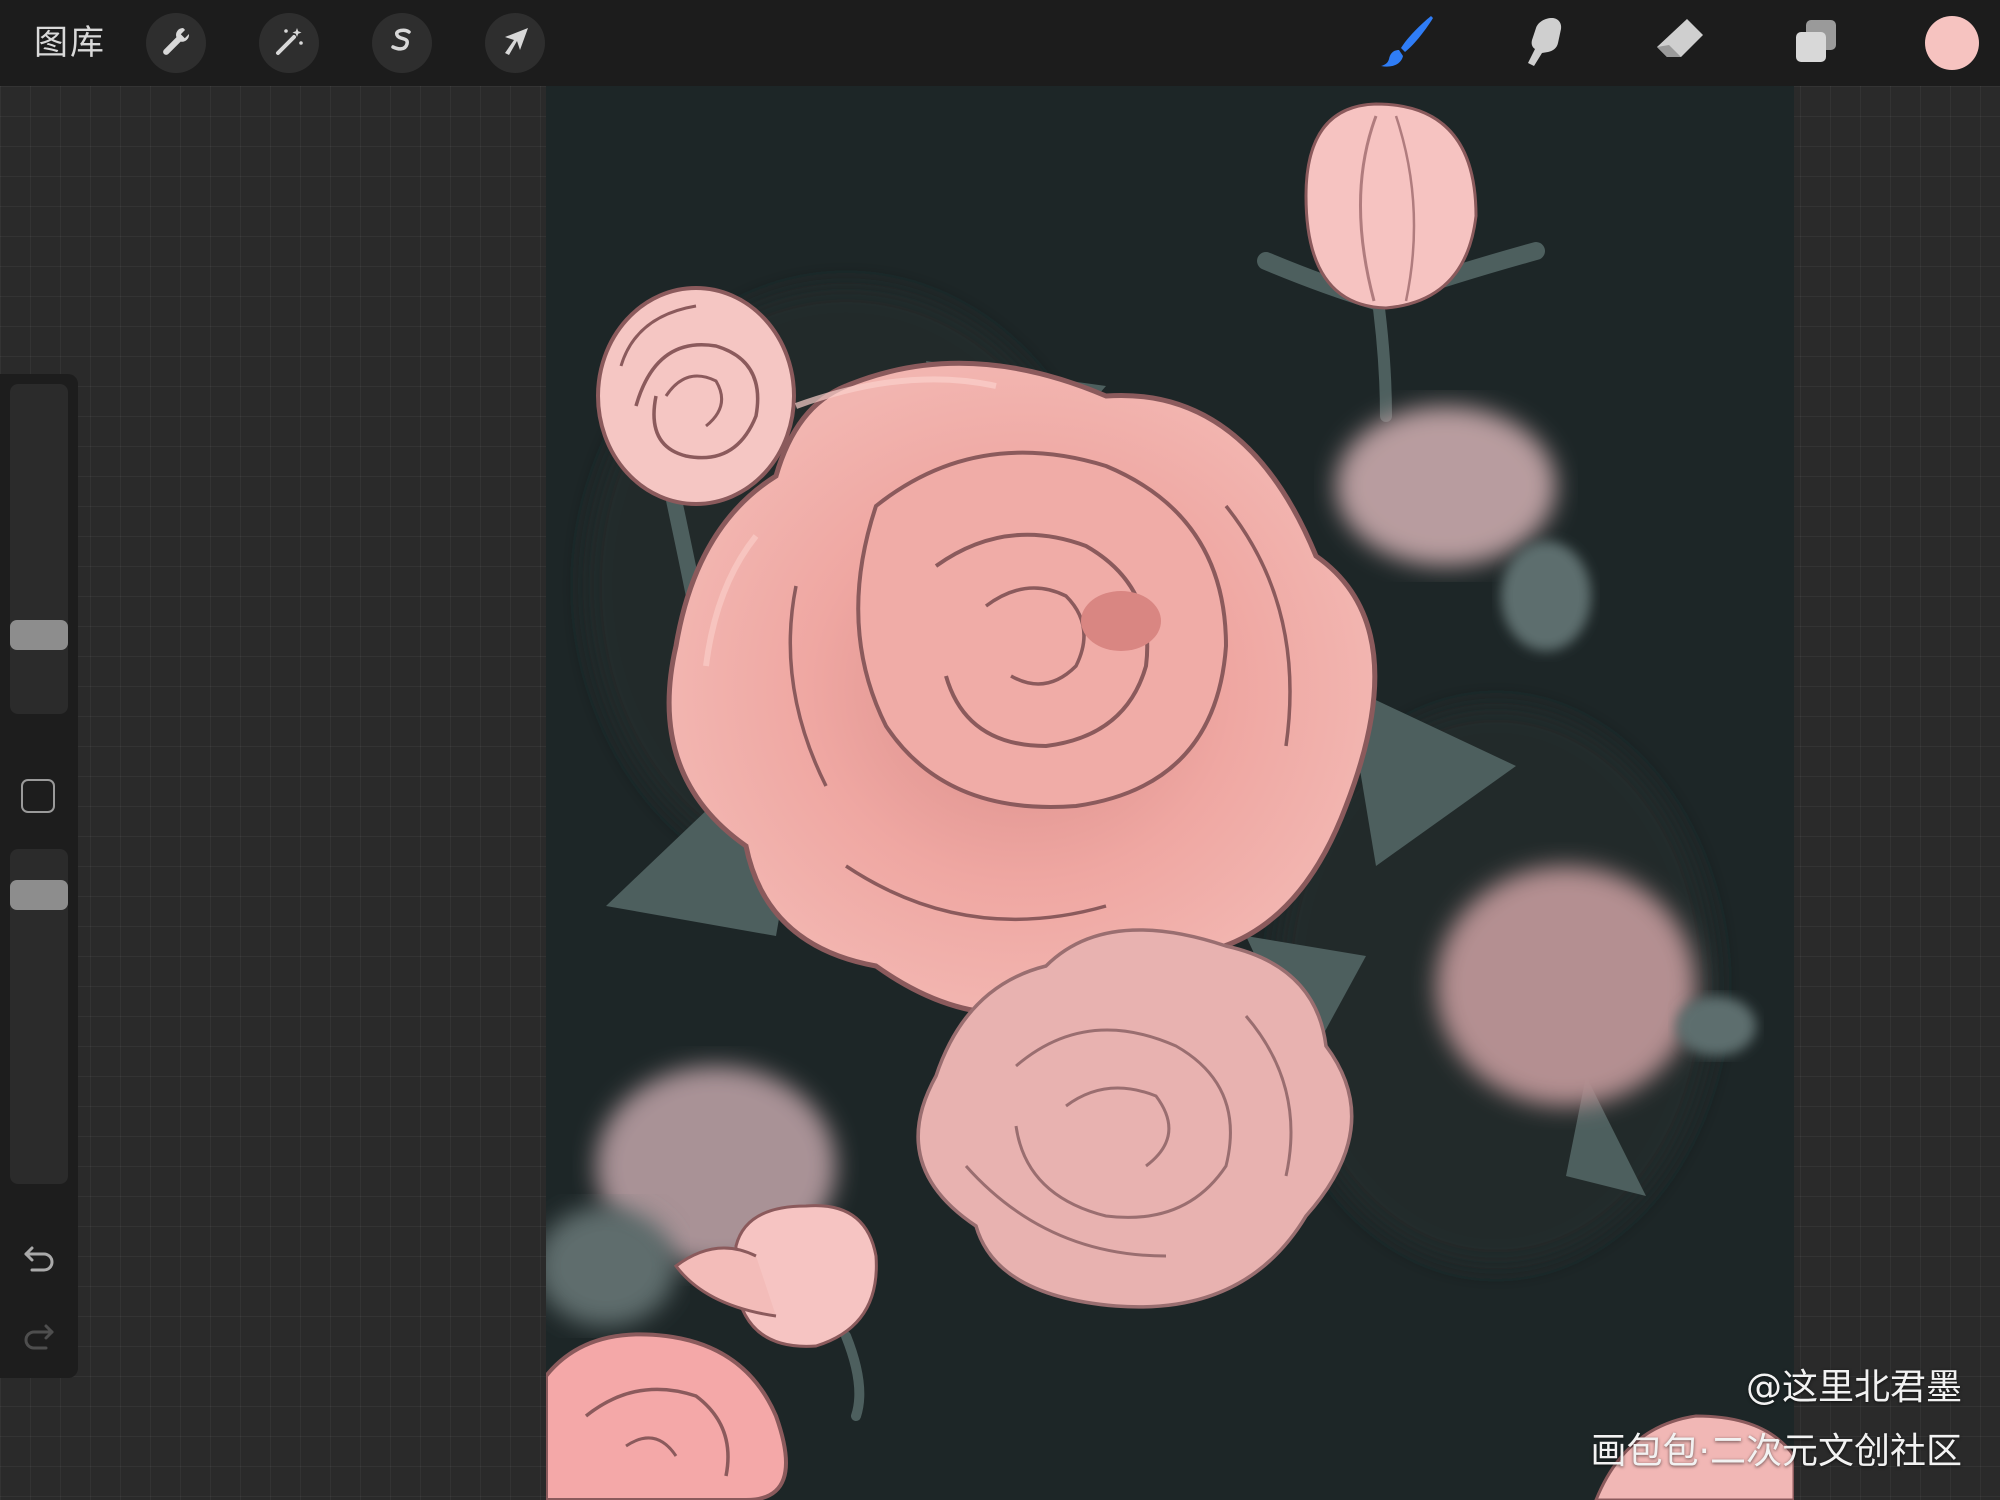  Describe the element at coordinates (39, 1016) in the screenshot. I see `opacity-slider` at that location.